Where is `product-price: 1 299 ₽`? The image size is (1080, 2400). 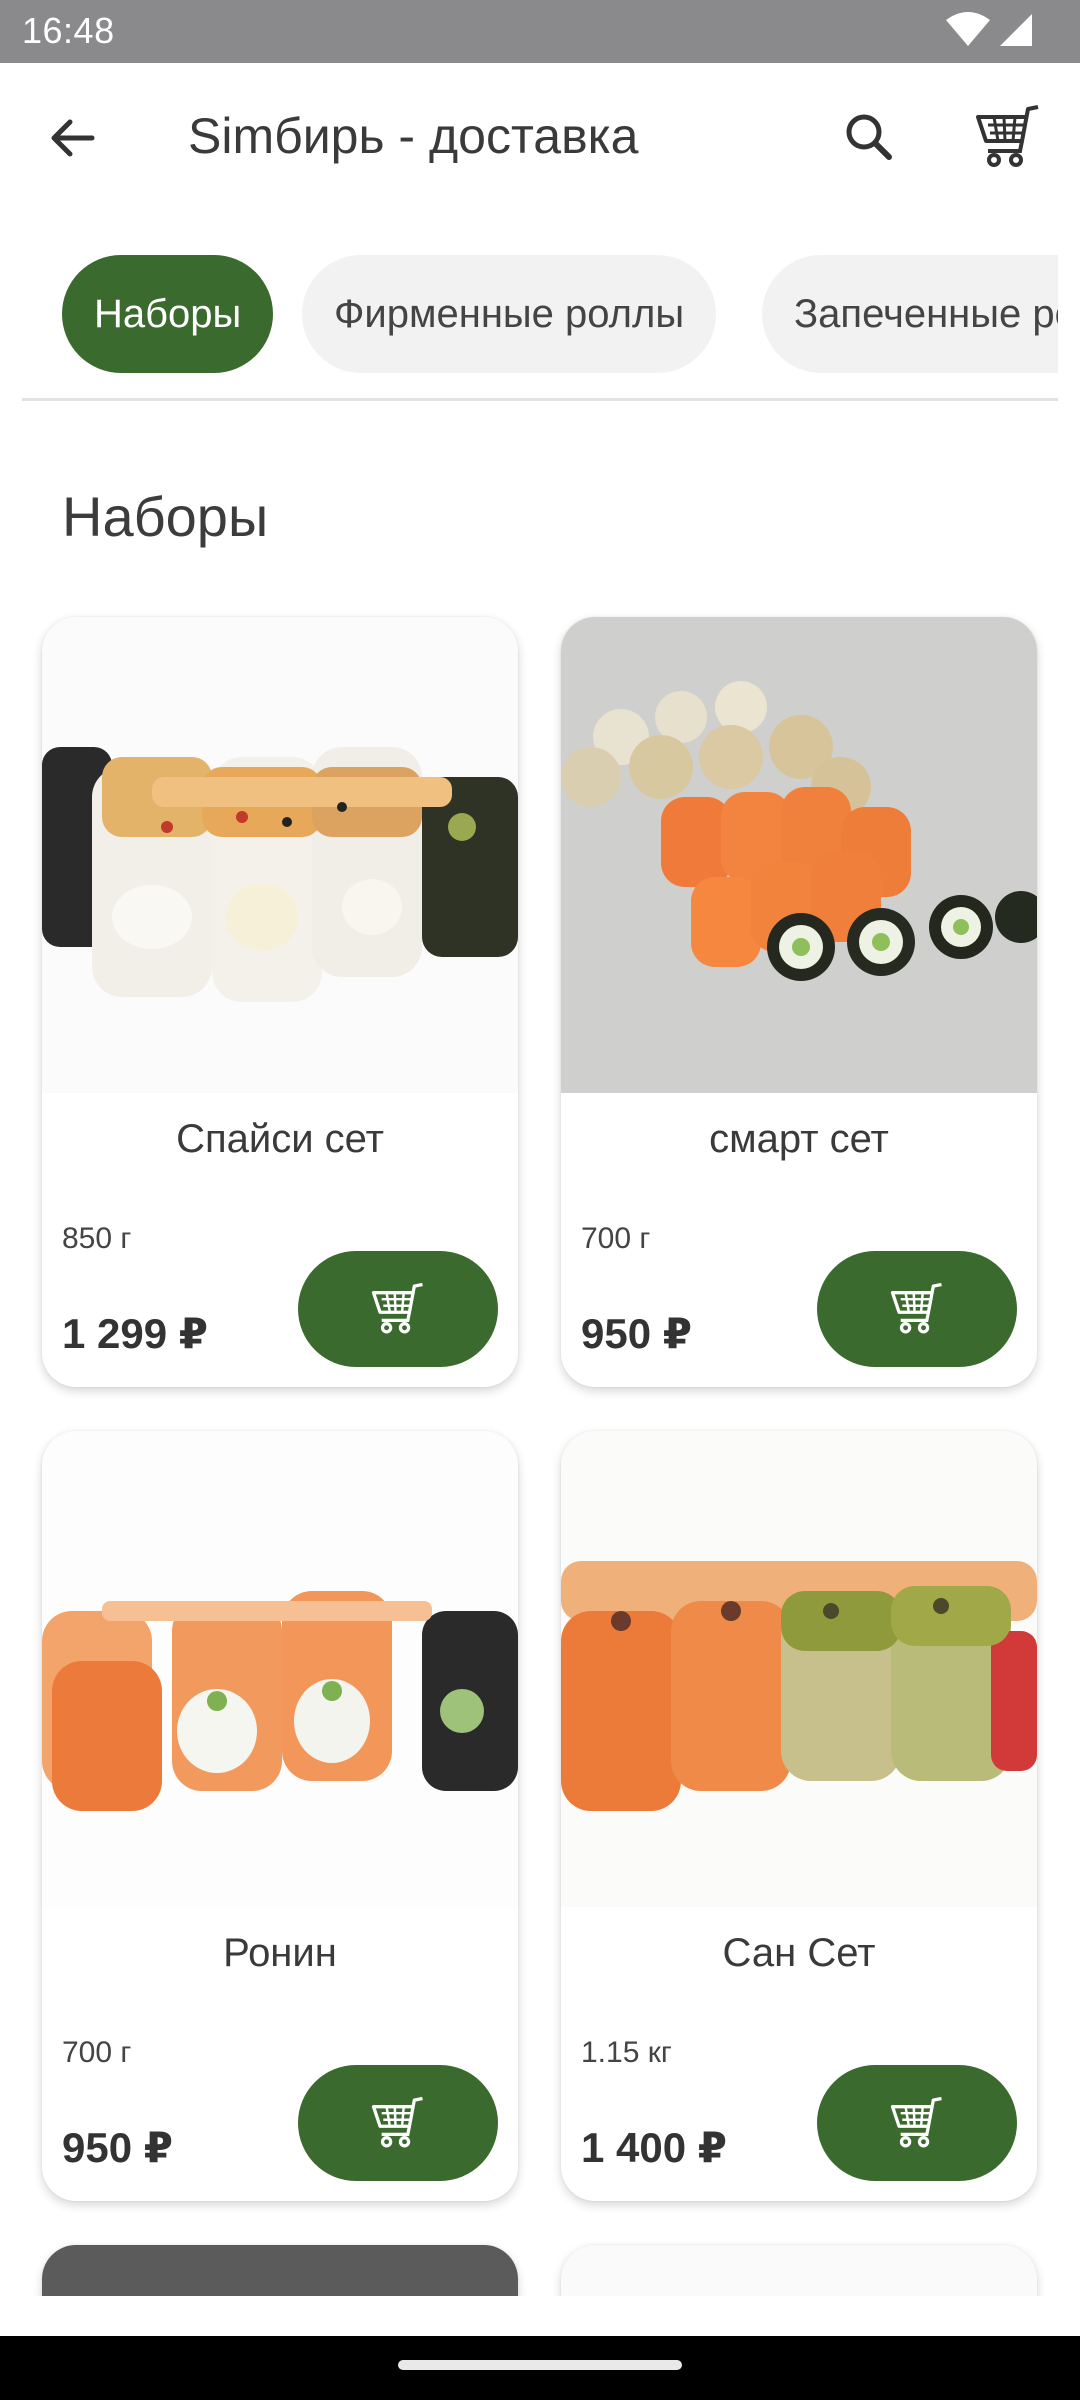
product-price: 1 299 ₽ is located at coordinates (135, 1333).